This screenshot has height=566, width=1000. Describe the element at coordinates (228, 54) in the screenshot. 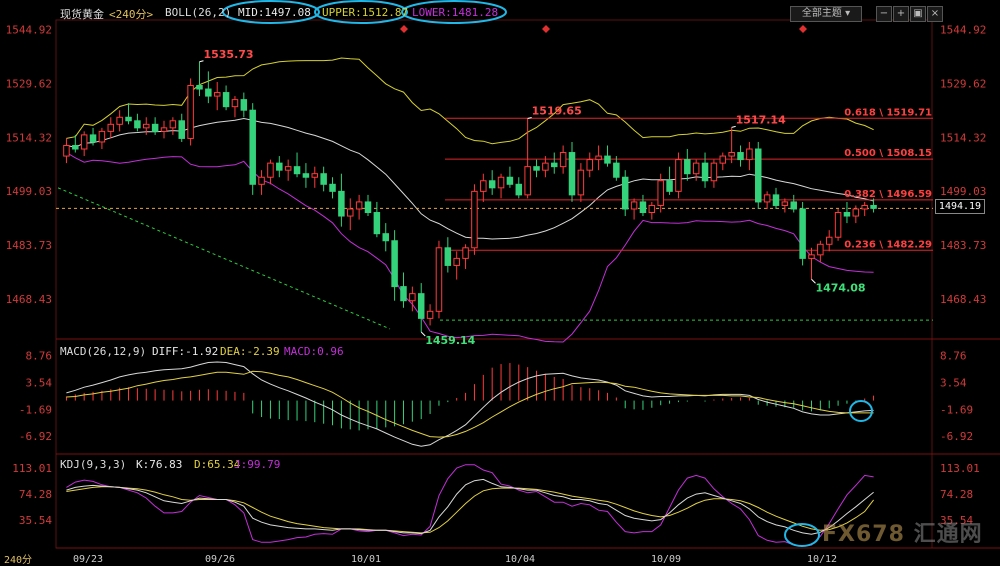

I see `price-annotation: 1535.73` at that location.